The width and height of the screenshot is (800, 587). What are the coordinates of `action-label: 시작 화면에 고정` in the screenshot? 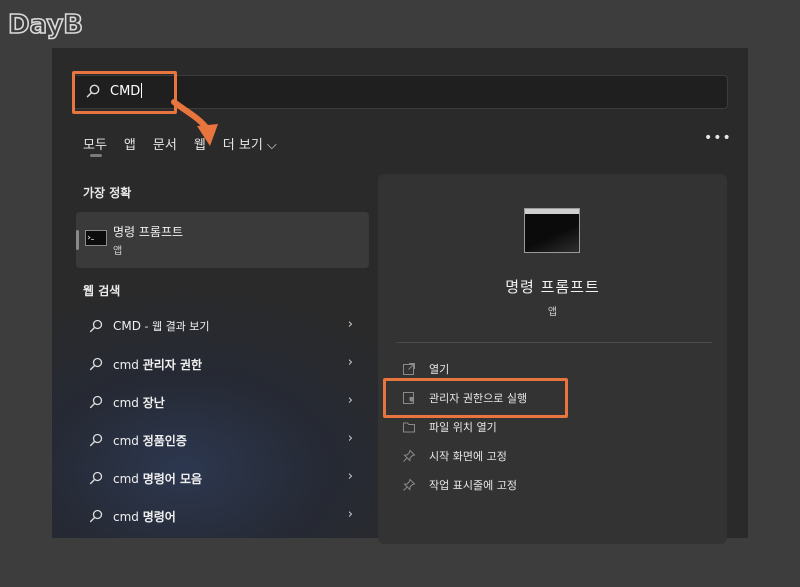 It's located at (468, 456).